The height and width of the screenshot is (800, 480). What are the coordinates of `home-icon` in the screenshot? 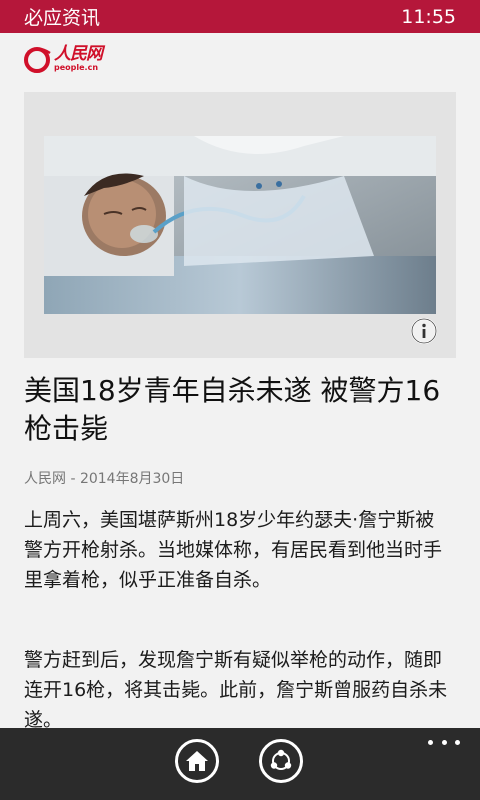 It's located at (197, 761).